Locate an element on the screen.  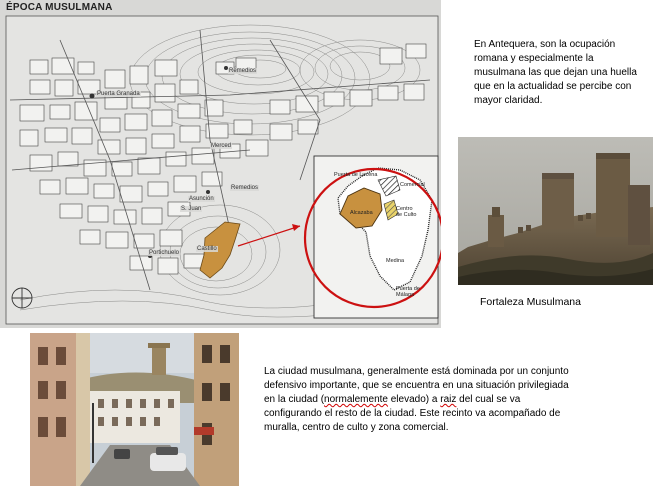
map-label-merced: Merced is located at coordinates (221, 146).